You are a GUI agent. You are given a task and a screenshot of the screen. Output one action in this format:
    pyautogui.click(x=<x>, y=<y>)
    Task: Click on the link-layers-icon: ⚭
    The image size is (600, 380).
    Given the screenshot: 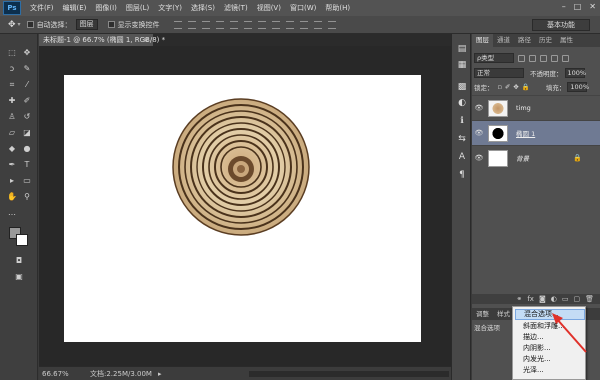 What is the action you would take?
    pyautogui.click(x=519, y=299)
    